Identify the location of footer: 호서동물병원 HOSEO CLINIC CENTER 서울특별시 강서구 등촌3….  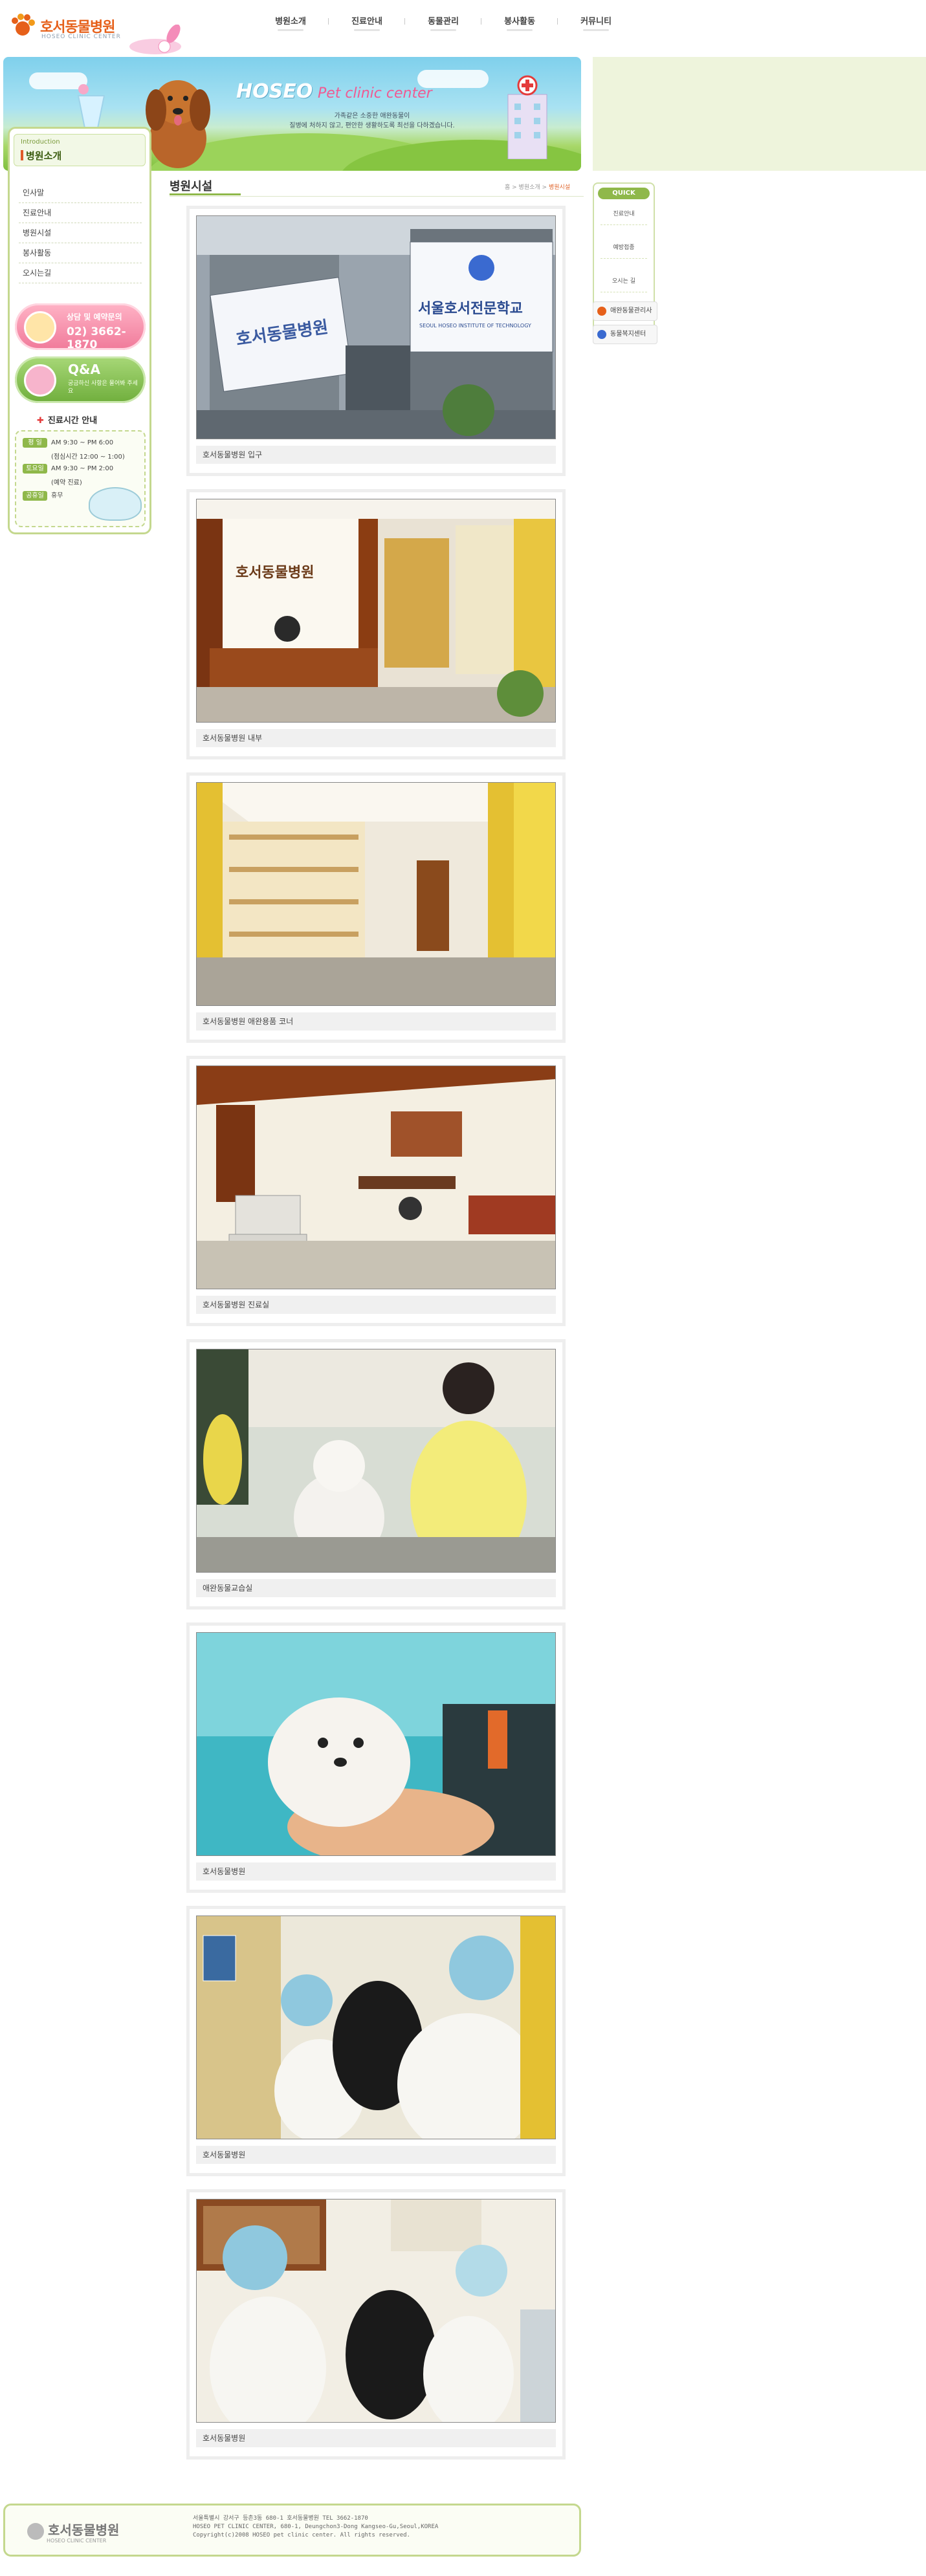
(292, 2530).